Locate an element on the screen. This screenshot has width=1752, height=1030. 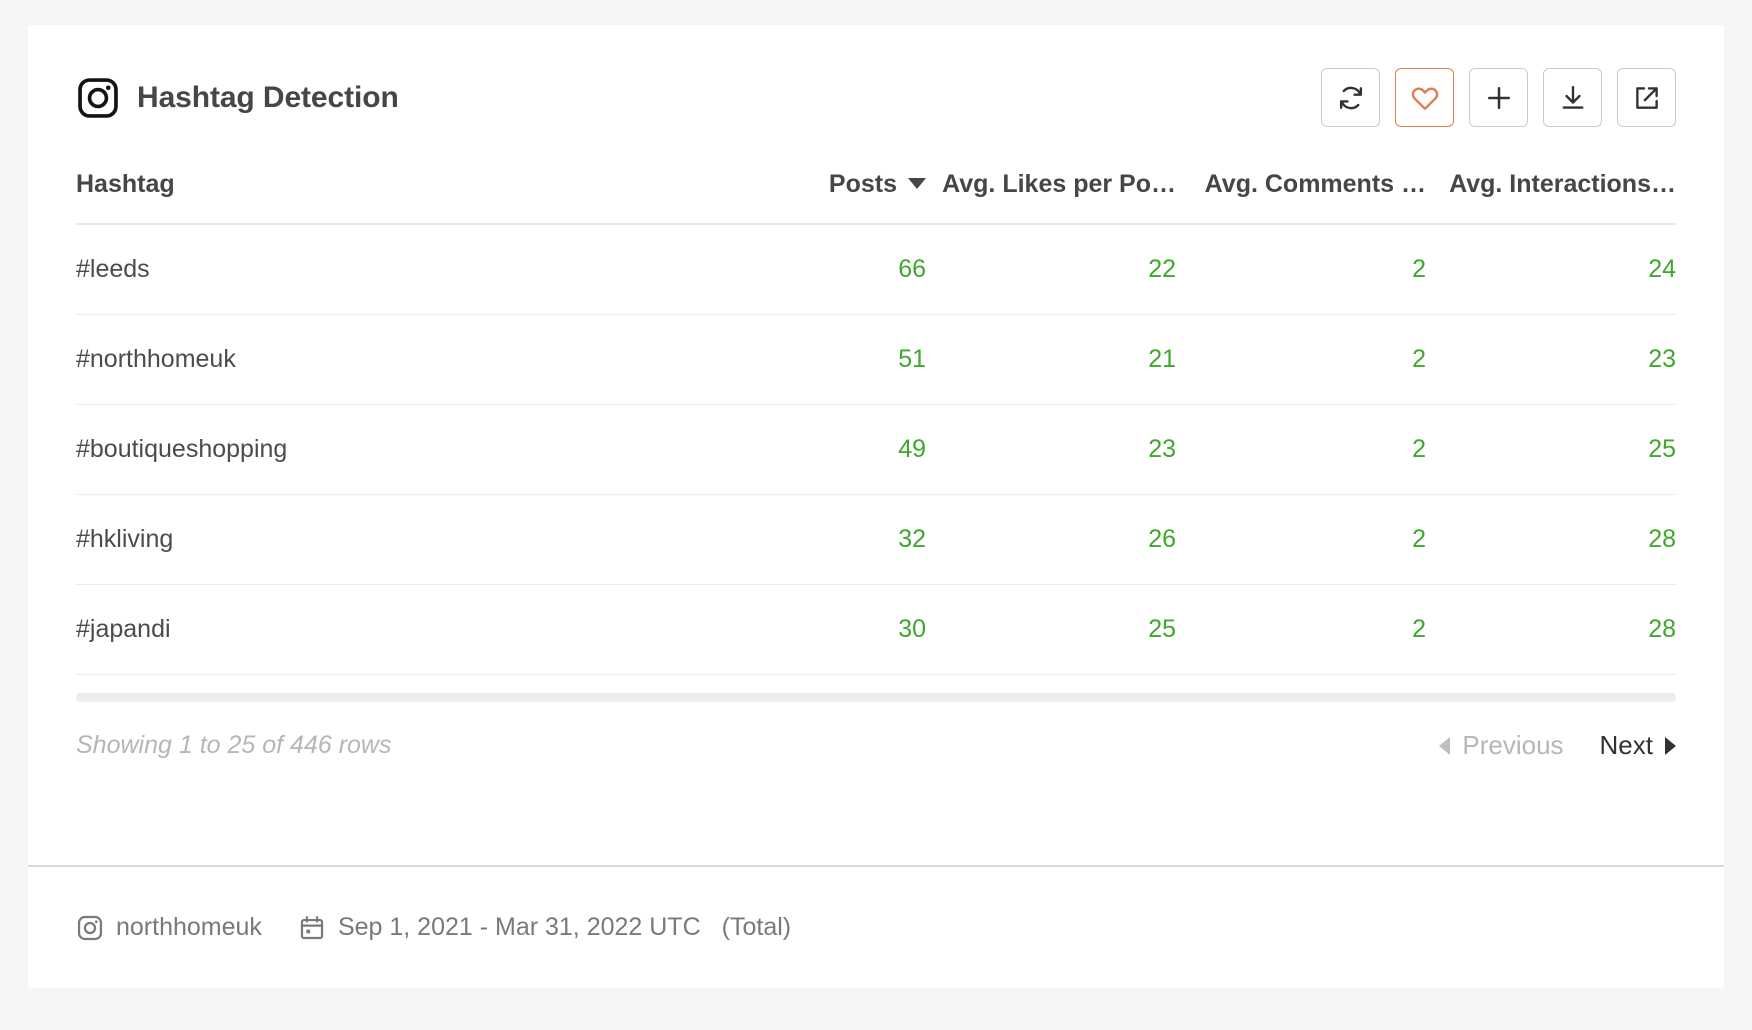
external-link-icon is located at coordinates (1647, 98).